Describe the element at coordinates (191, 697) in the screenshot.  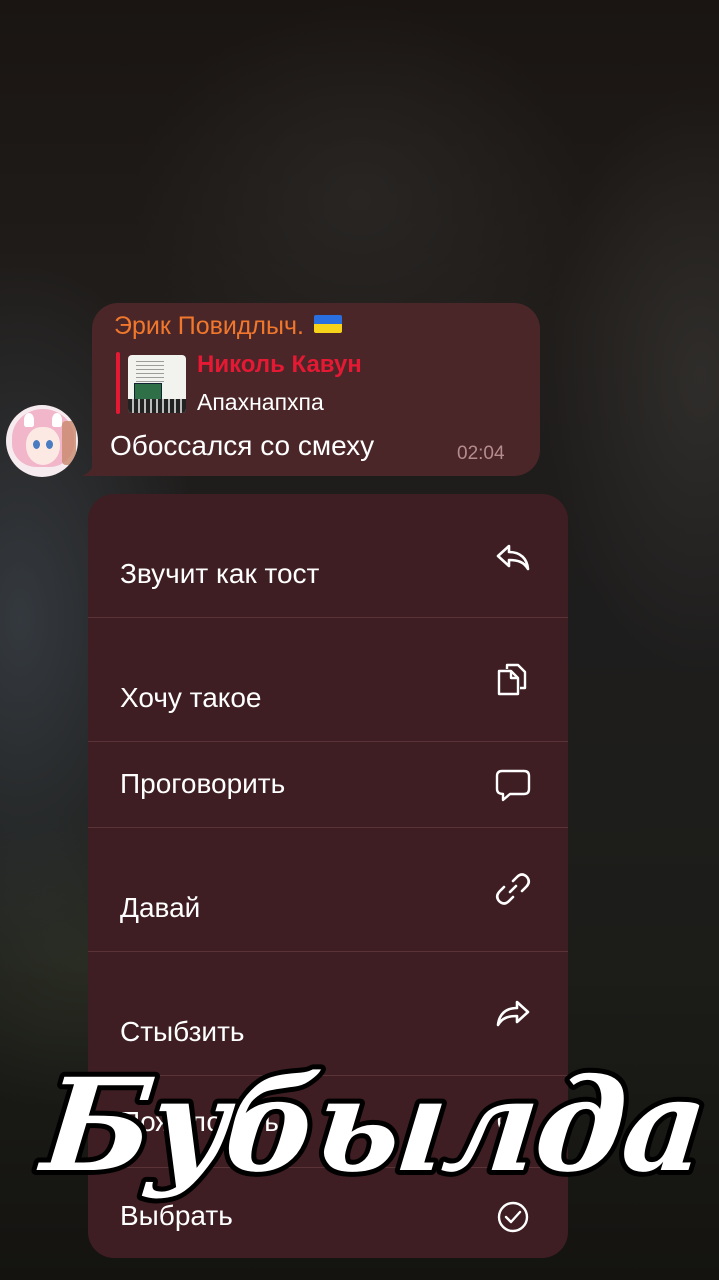
I see `menu-item-label: Хочу такое` at that location.